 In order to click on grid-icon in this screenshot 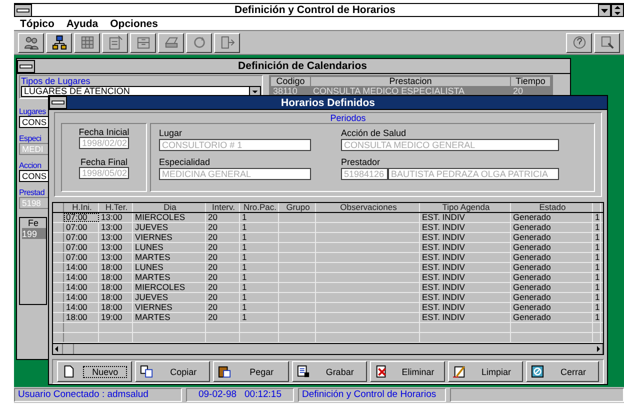, I will do `click(87, 42)`.